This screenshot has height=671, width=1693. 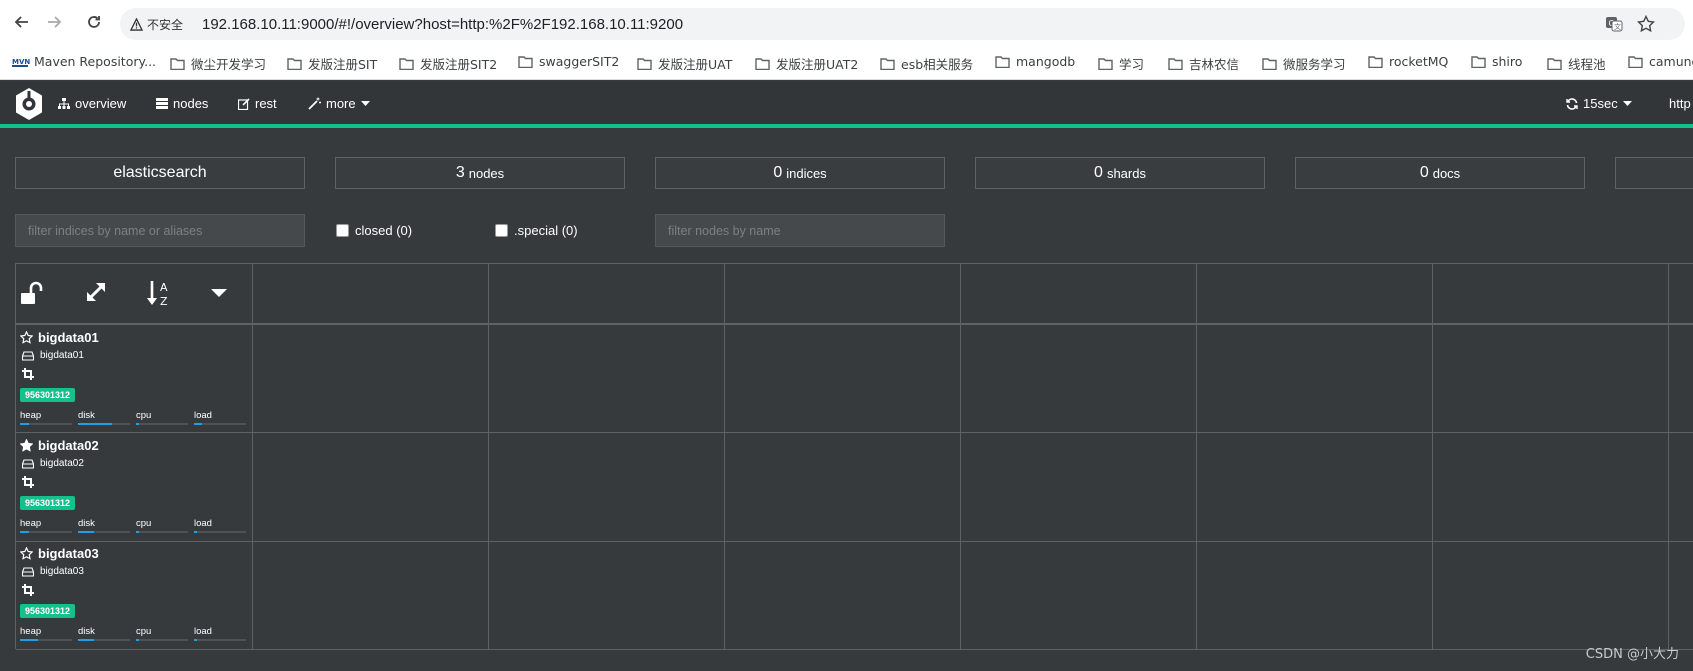 I want to click on arrow-right-icon, so click(x=55, y=22).